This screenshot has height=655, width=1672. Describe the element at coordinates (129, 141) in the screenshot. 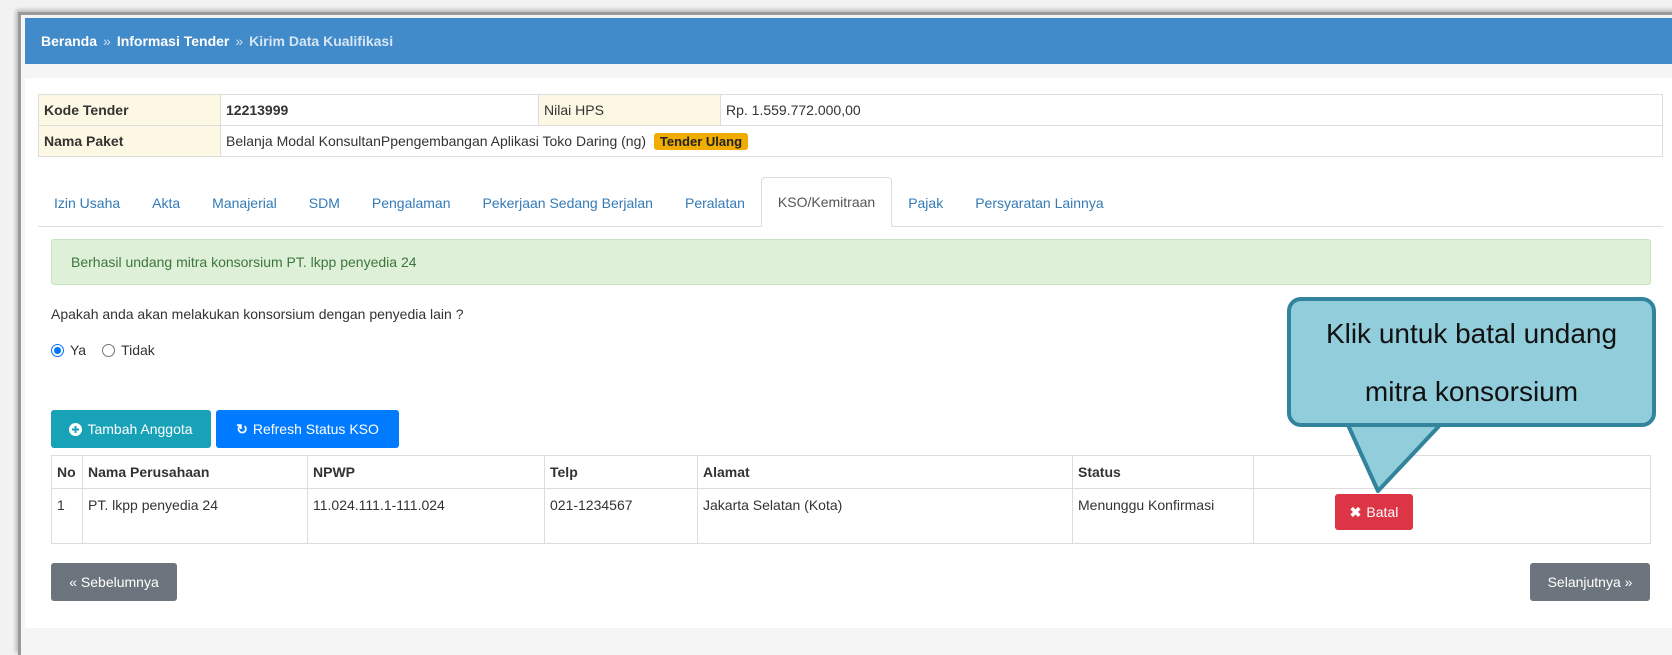

I see `nama-paket-label: Nama Paket` at that location.